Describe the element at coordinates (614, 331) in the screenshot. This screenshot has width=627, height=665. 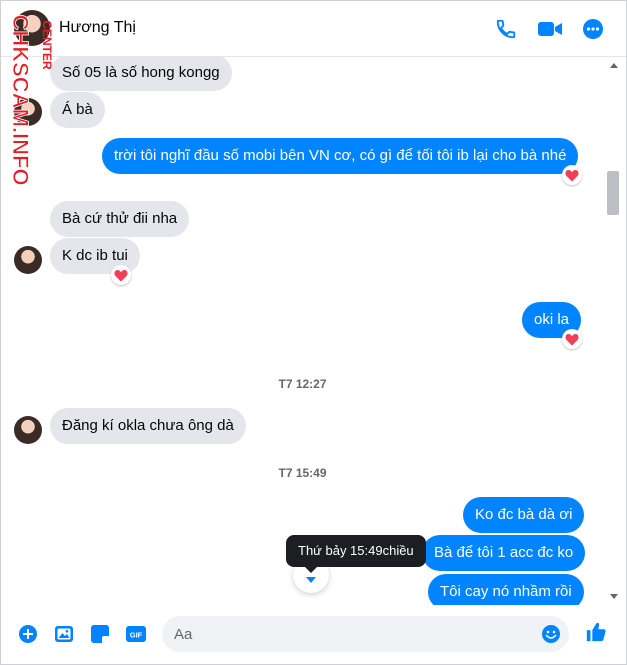
I see `chat-scrollbar` at that location.